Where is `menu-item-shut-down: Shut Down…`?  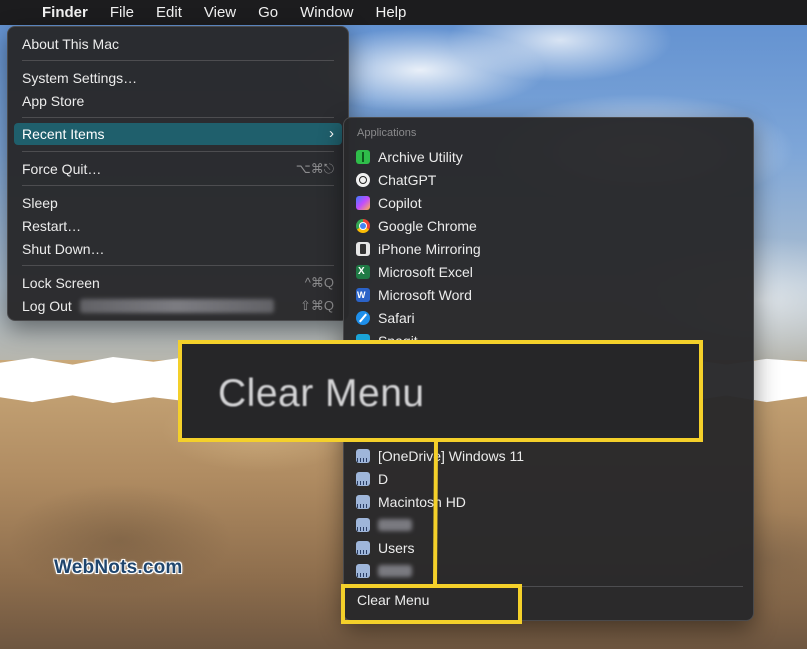 menu-item-shut-down: Shut Down… is located at coordinates (178, 249).